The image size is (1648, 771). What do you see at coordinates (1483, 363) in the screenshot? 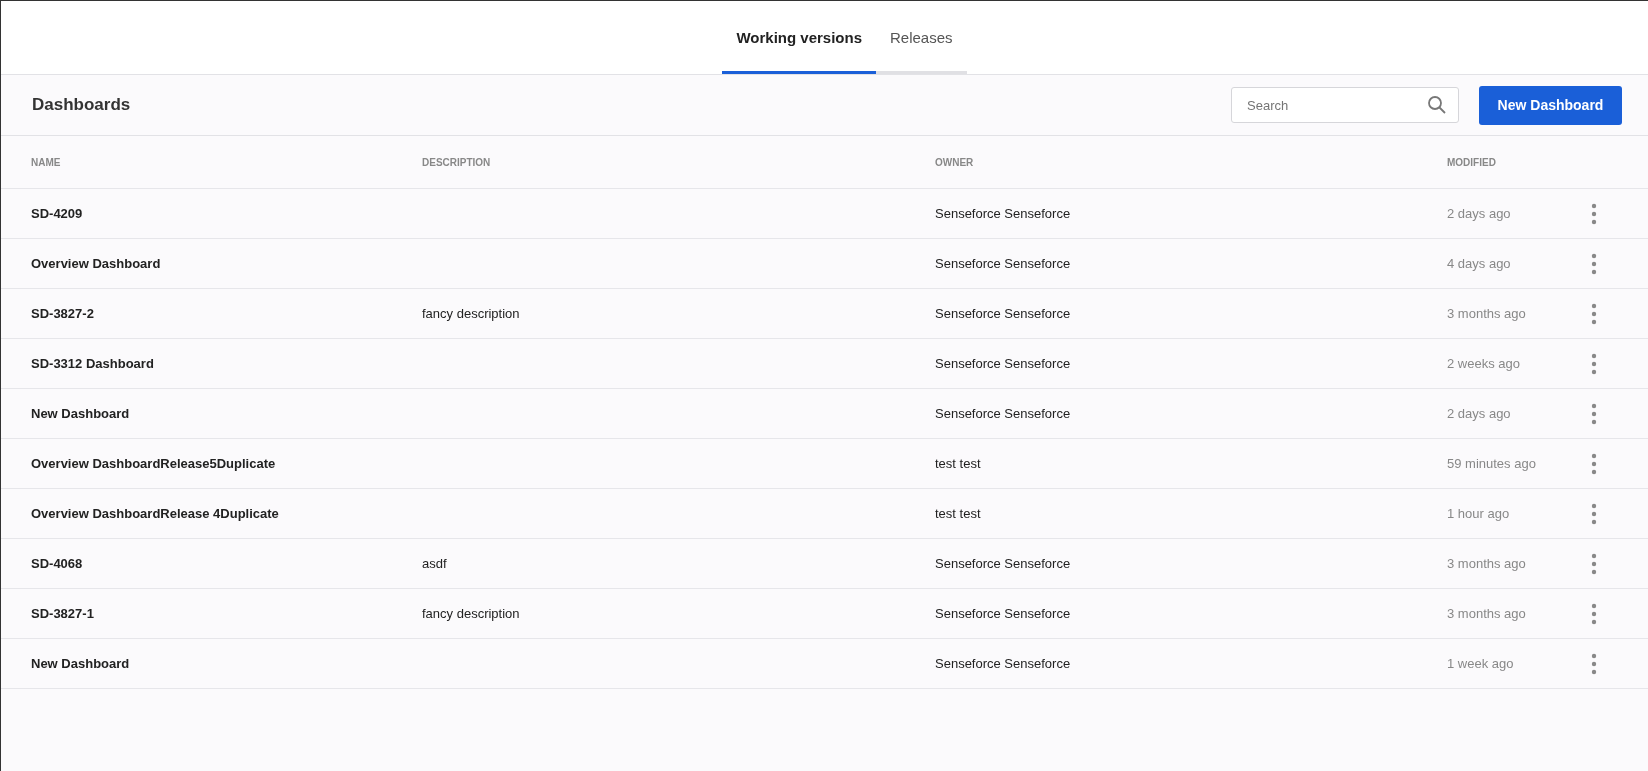
I see `table-cell: 2 weeks ago` at bounding box center [1483, 363].